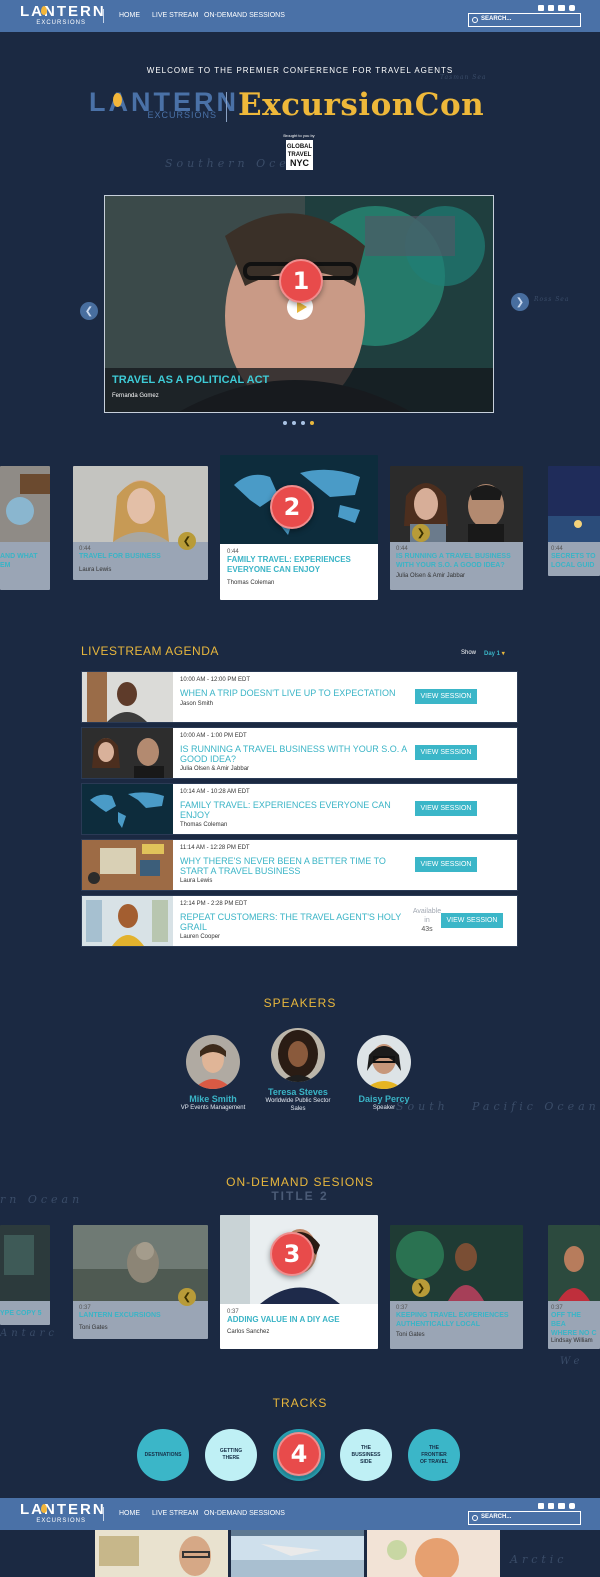  Describe the element at coordinates (536, 1106) in the screenshot. I see `map-label: Pacific Ocean` at that location.